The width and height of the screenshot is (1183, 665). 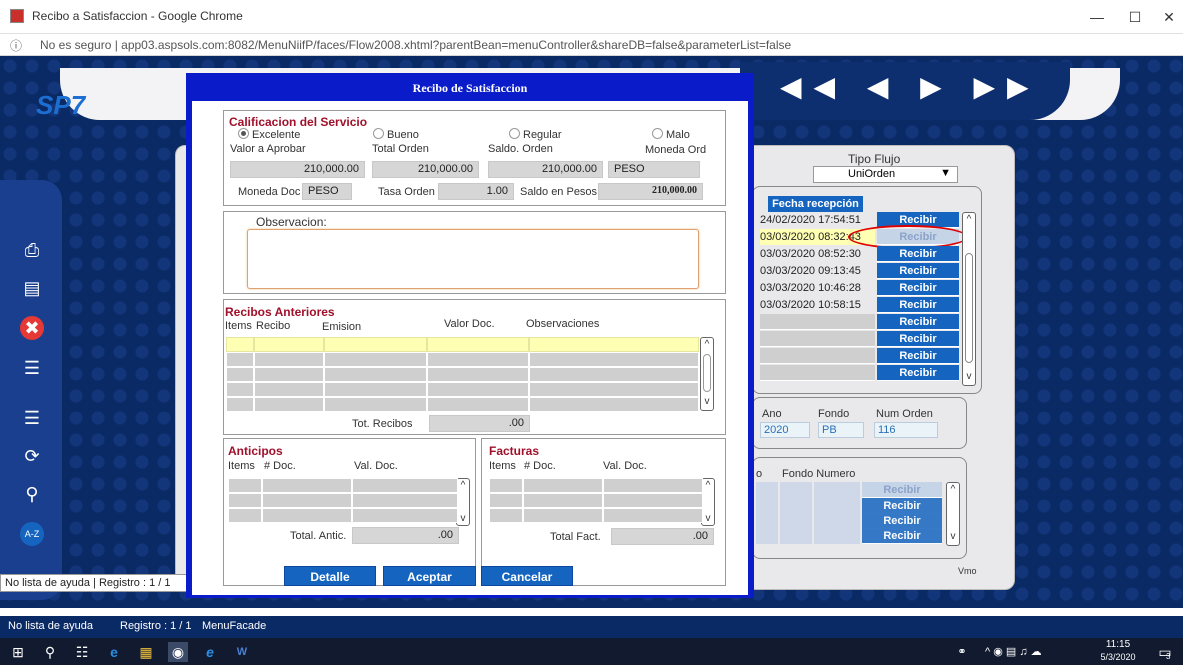 I want to click on file-explorer-icon: ▦, so click(x=146, y=652).